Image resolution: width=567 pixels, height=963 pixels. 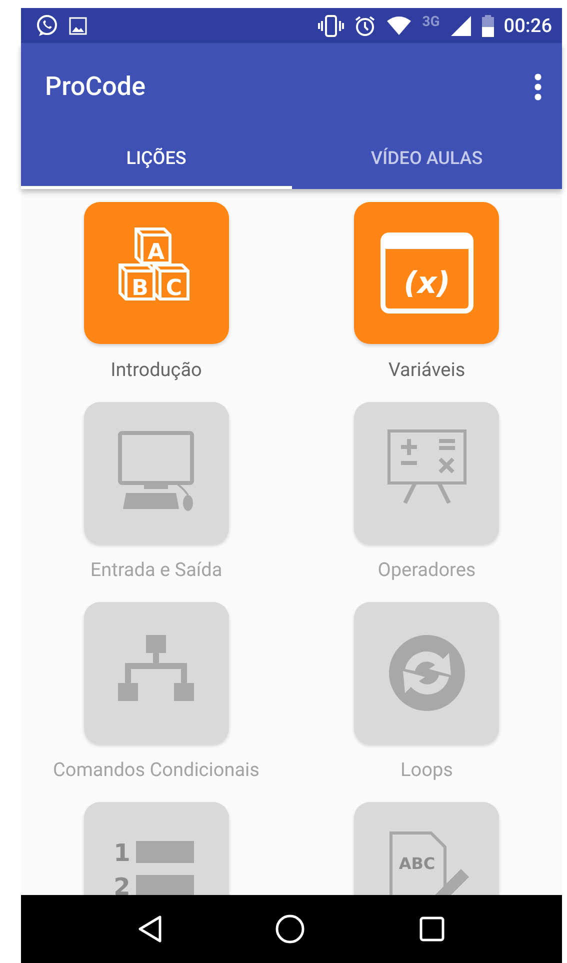 What do you see at coordinates (427, 369) in the screenshot?
I see `lesson-label: Variáveis` at bounding box center [427, 369].